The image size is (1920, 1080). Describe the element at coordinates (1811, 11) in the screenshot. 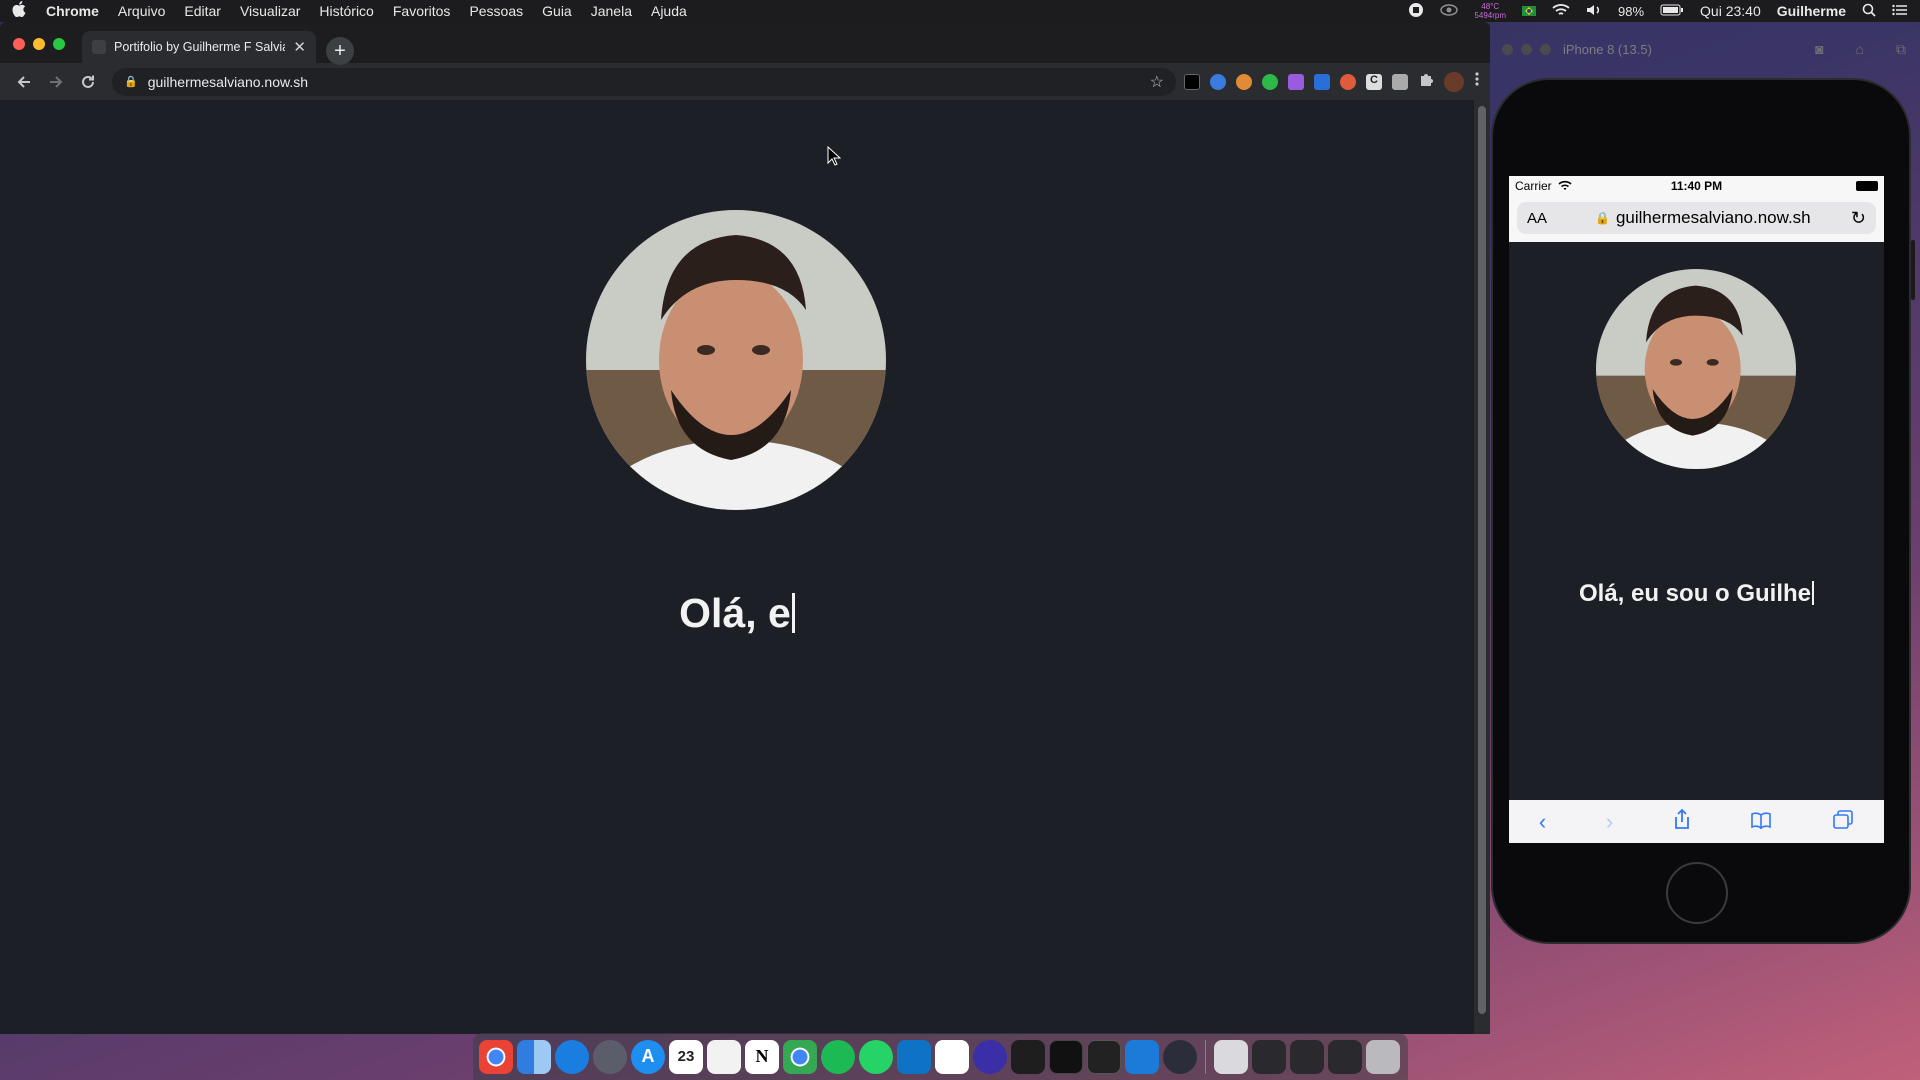

I see `user-name: Guilherme` at that location.